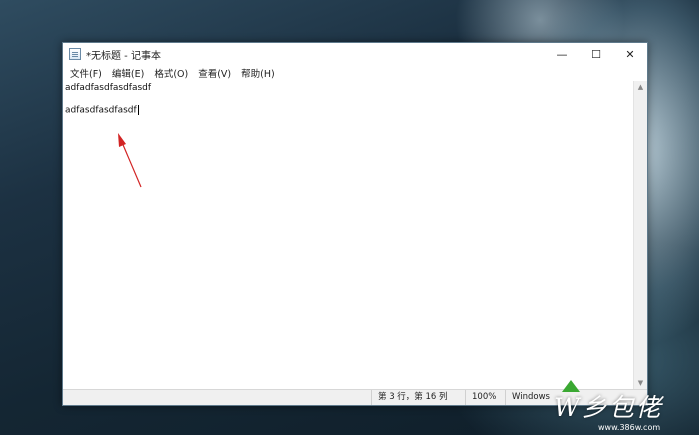 Image resolution: width=699 pixels, height=435 pixels. Describe the element at coordinates (75, 54) in the screenshot. I see `notepad-icon` at that location.